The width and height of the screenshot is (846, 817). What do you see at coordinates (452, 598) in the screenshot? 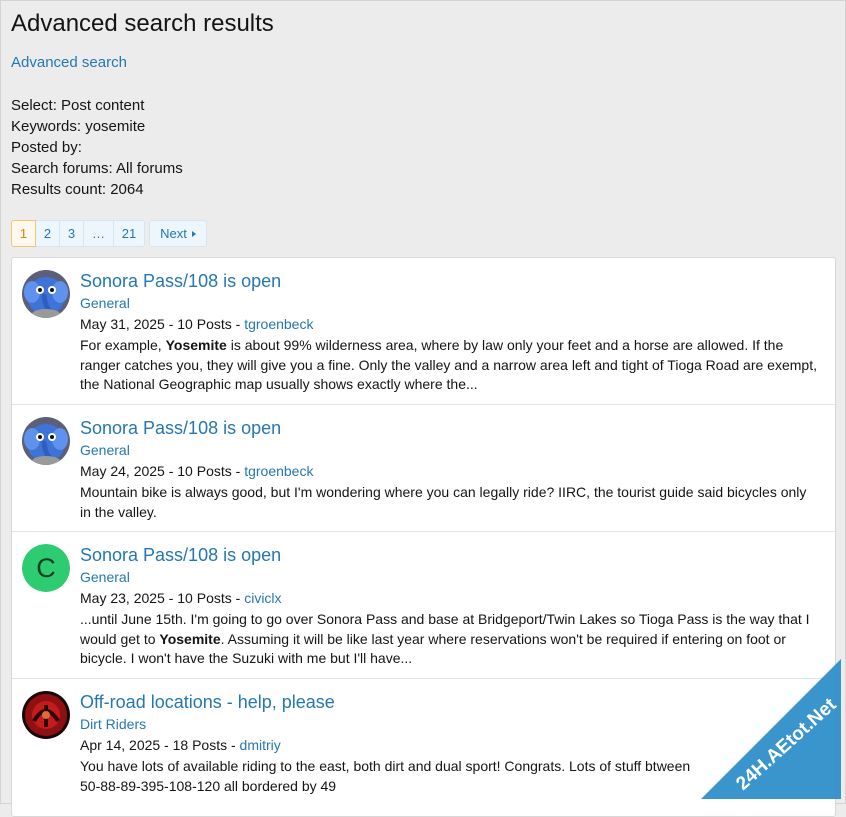
I see `result-meta: May 23, 2025 - 10 Posts - civiclx` at bounding box center [452, 598].